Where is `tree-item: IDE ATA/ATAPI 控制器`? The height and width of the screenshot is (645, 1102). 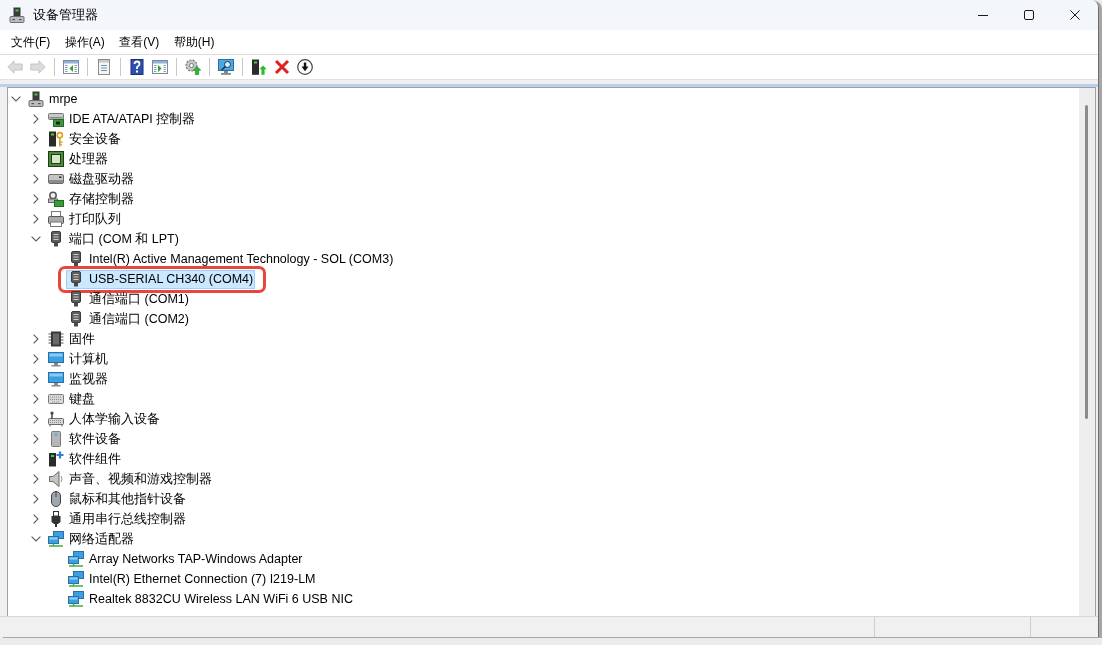
tree-item: IDE ATA/ATAPI 控制器 is located at coordinates (122, 119).